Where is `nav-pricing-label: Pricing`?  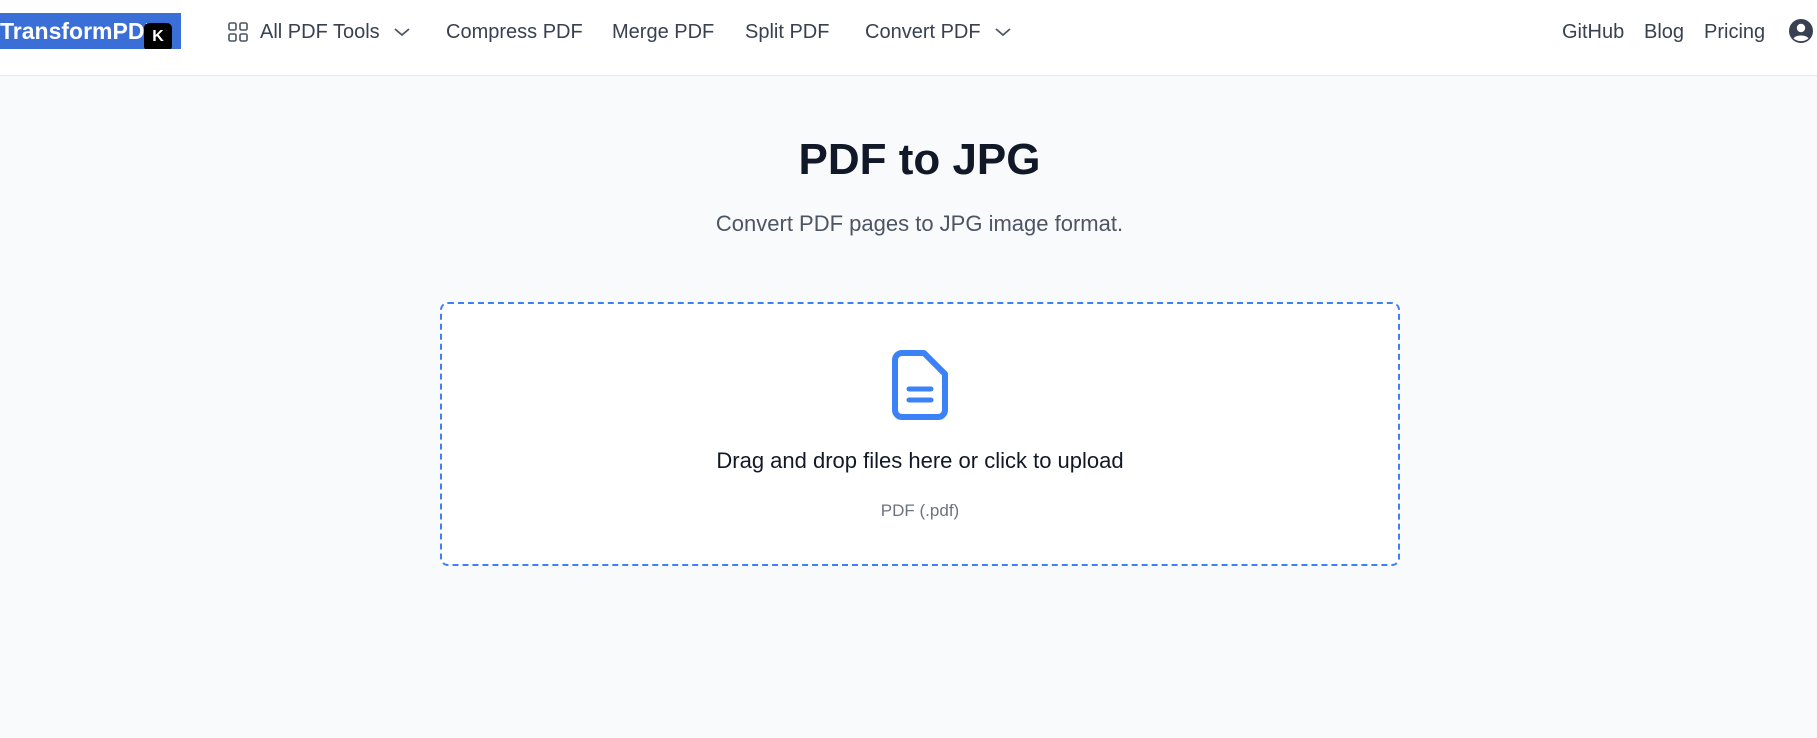 nav-pricing-label: Pricing is located at coordinates (1735, 32).